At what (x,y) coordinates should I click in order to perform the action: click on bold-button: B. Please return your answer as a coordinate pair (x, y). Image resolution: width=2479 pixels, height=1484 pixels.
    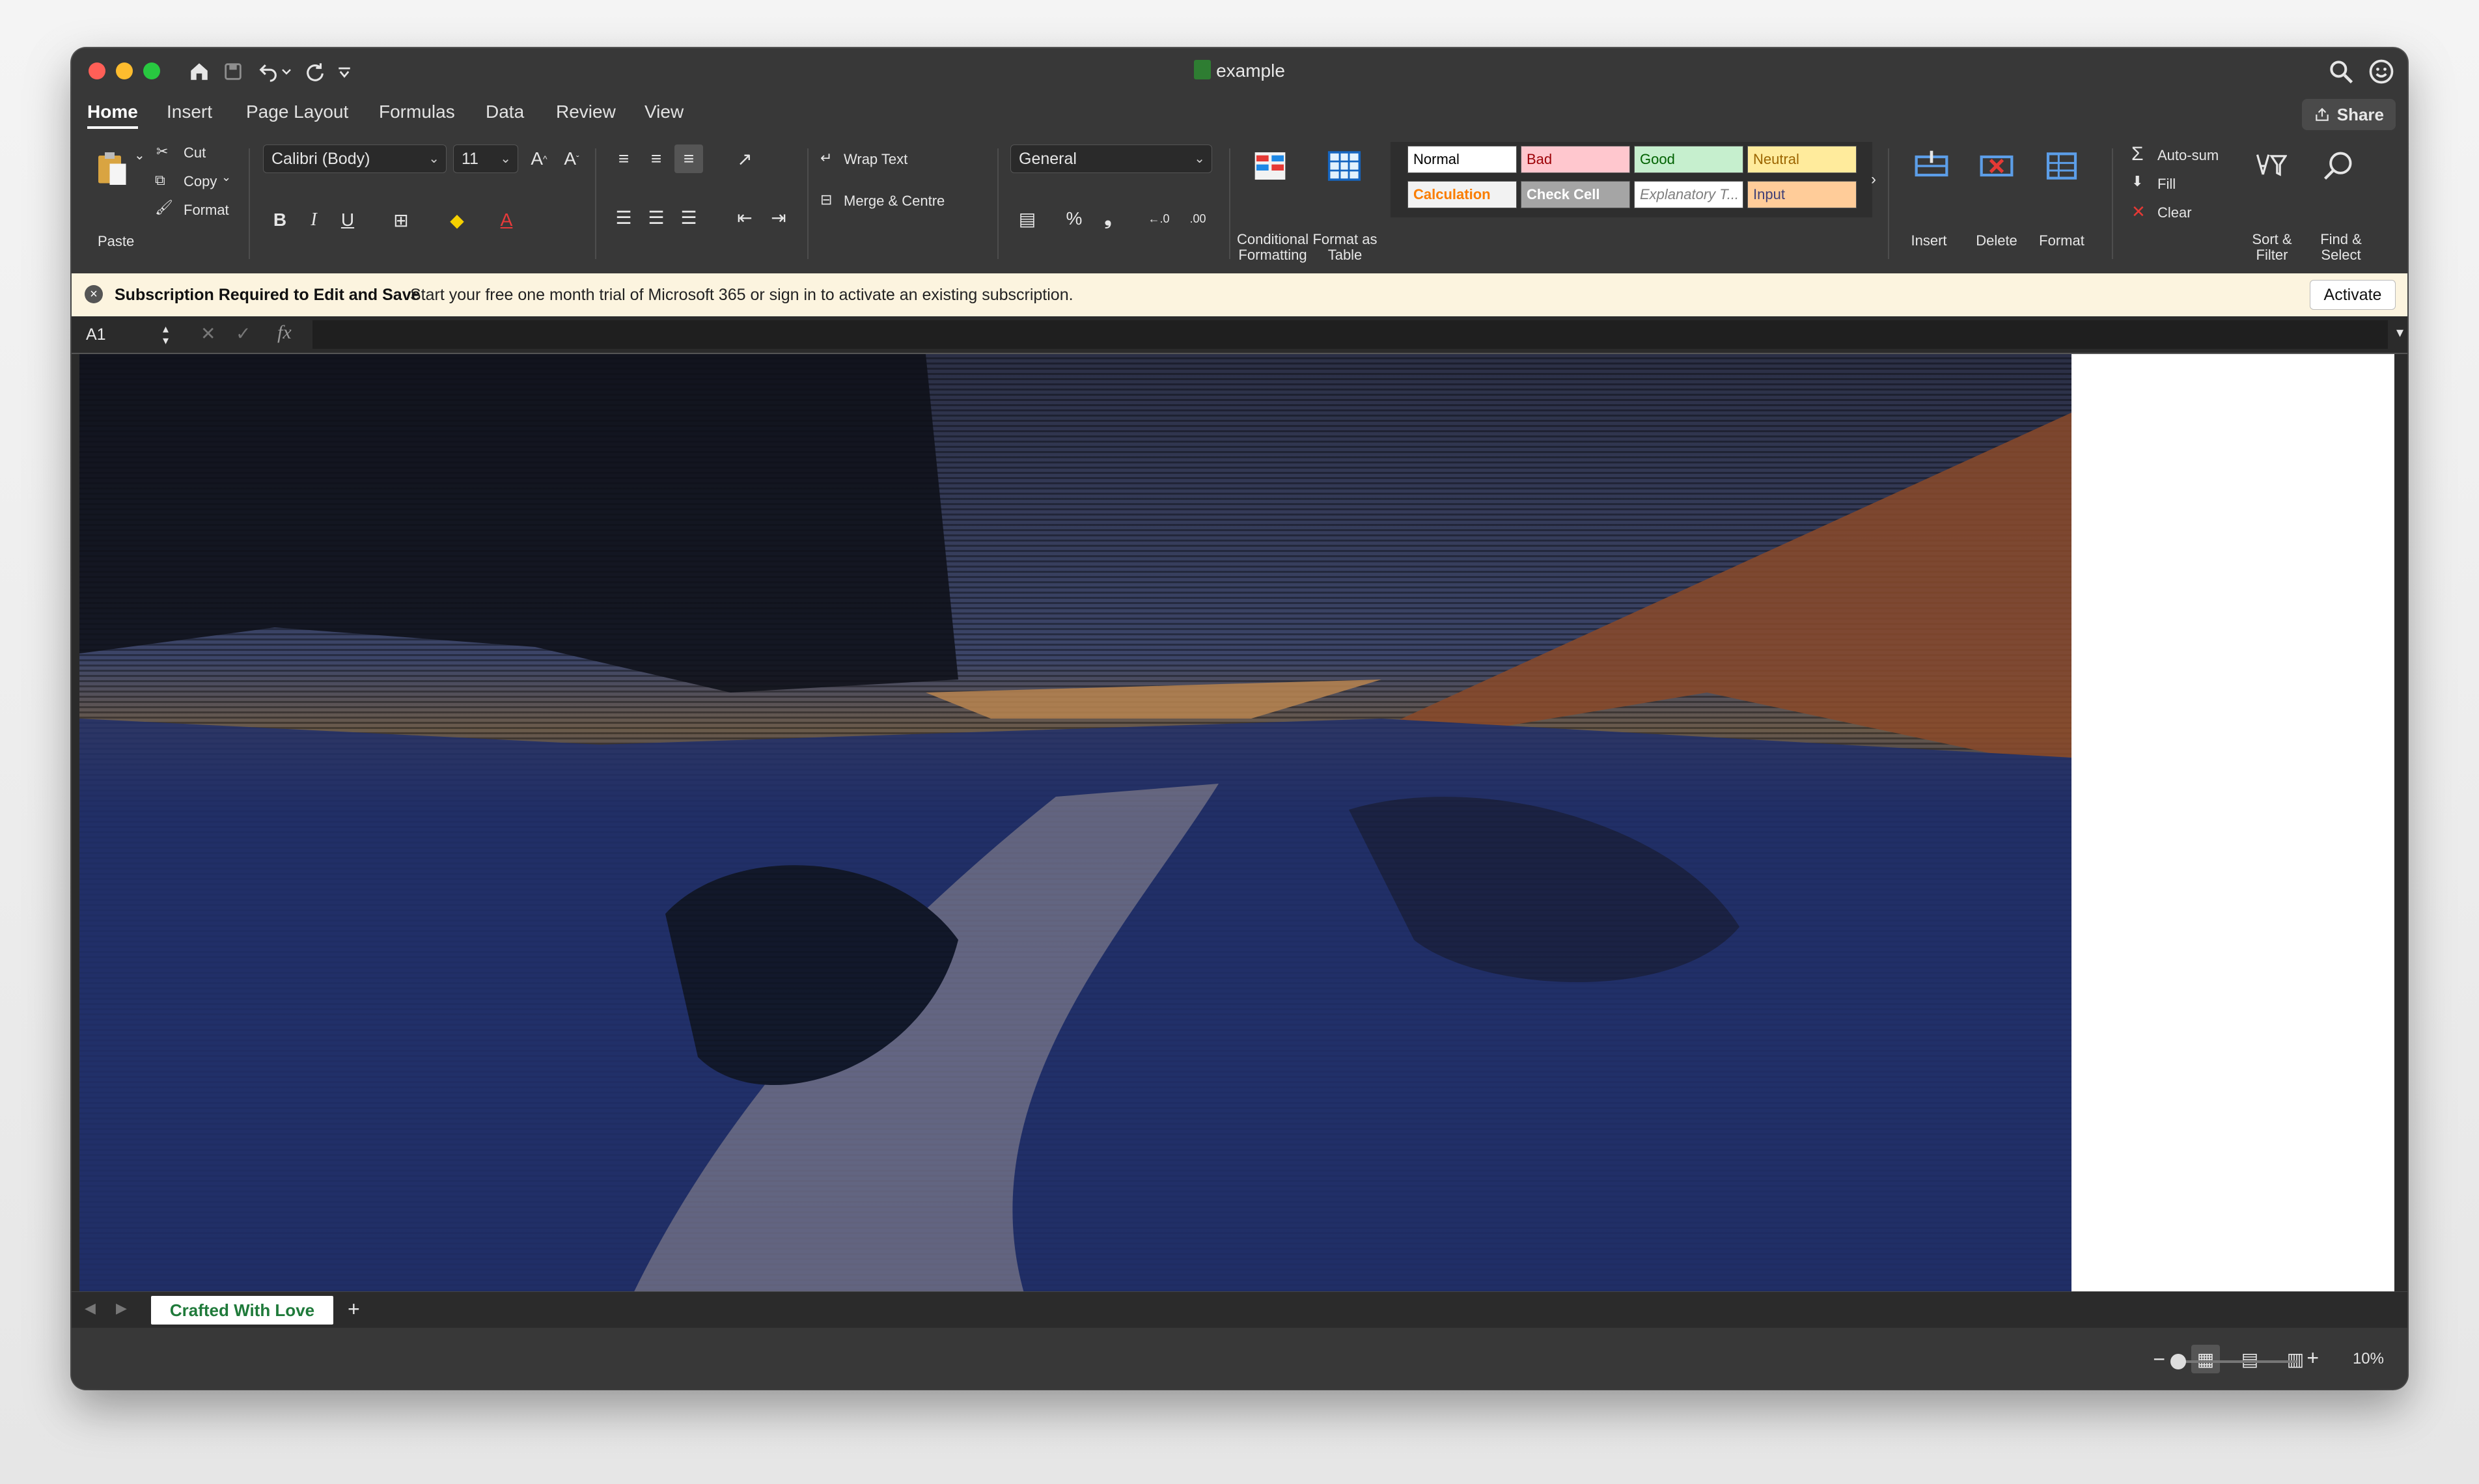
    Looking at the image, I should click on (280, 220).